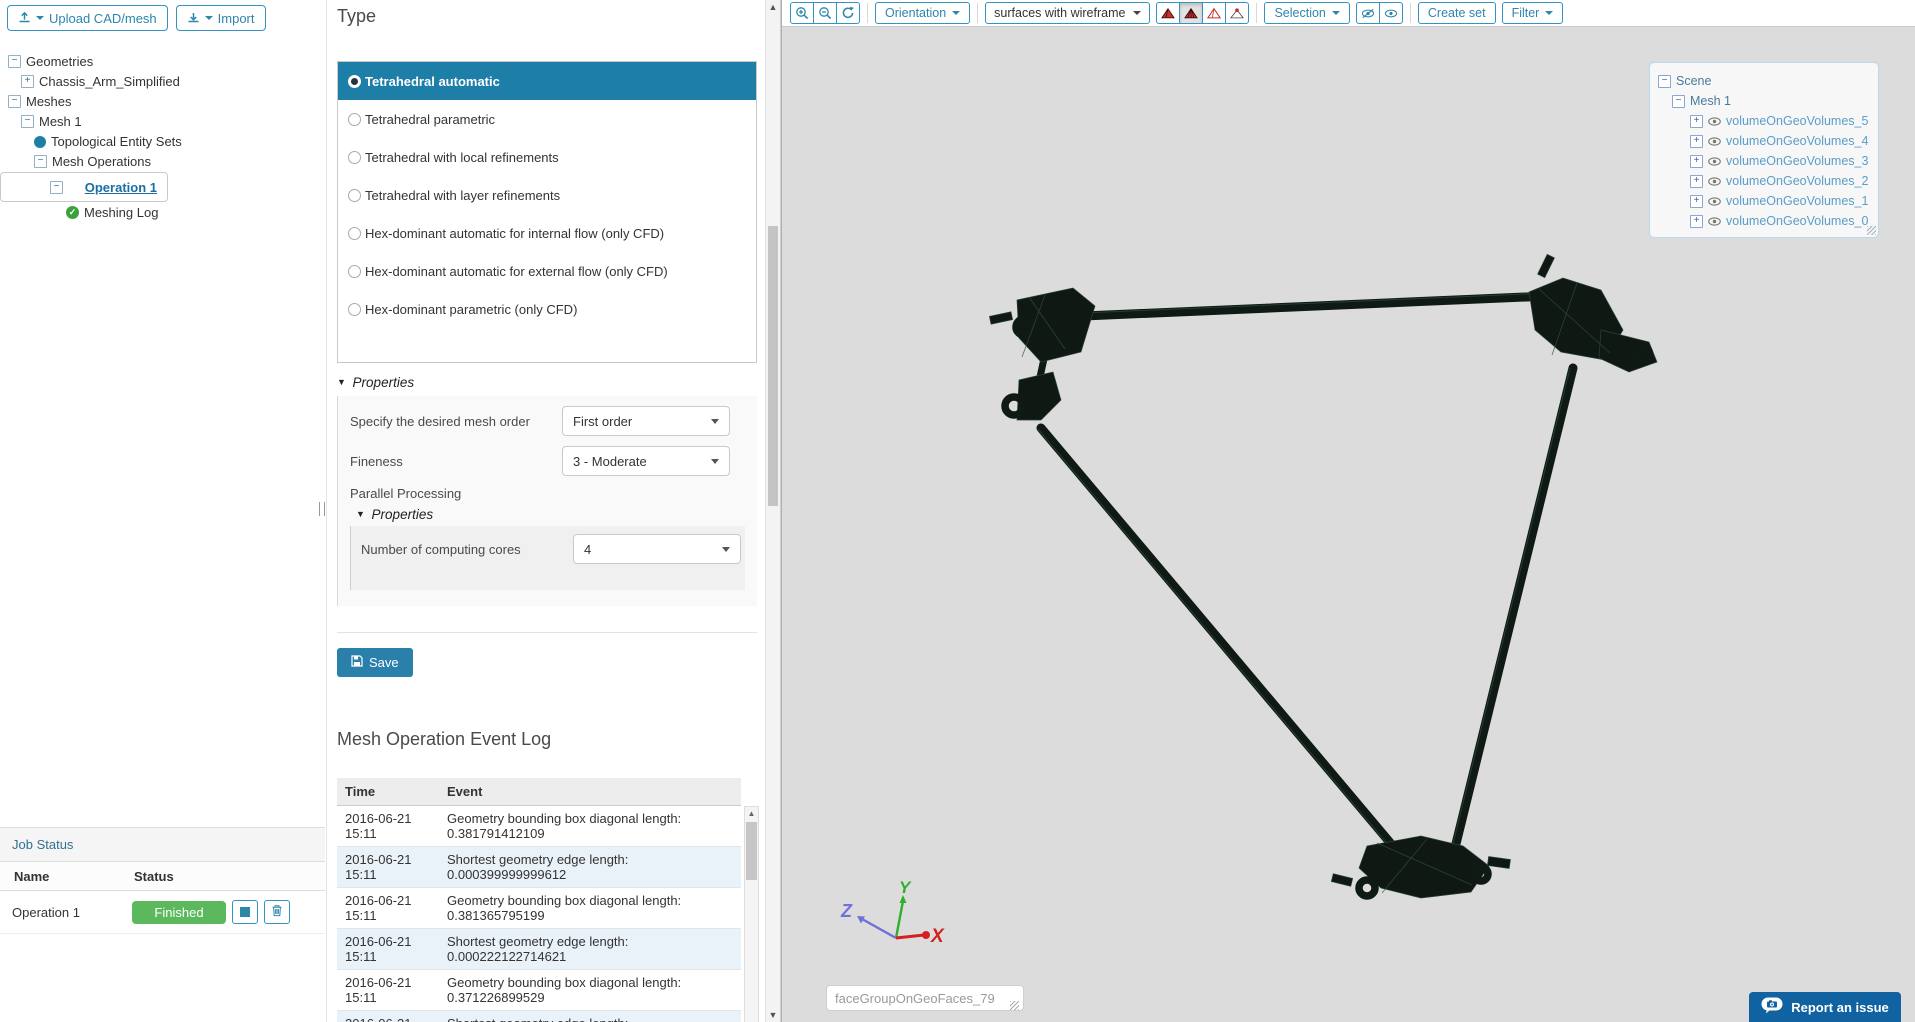 The image size is (1915, 1022). What do you see at coordinates (1367, 13) in the screenshot?
I see `hide-selected-button` at bounding box center [1367, 13].